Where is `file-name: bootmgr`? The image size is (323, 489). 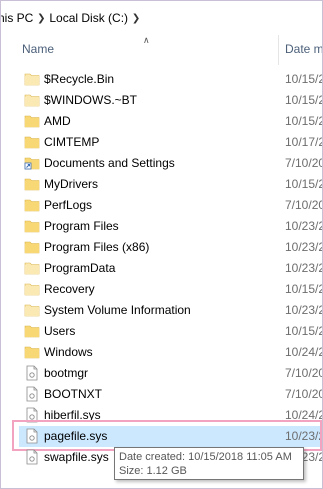 file-name: bootmgr is located at coordinates (66, 373).